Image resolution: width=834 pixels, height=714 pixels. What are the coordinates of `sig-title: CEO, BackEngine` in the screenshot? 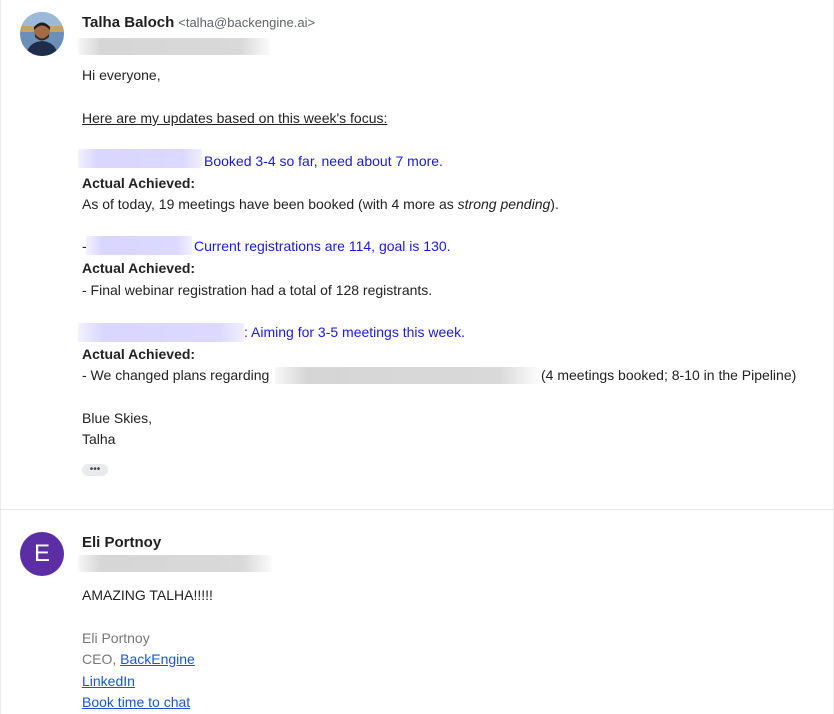 It's located at (138, 659).